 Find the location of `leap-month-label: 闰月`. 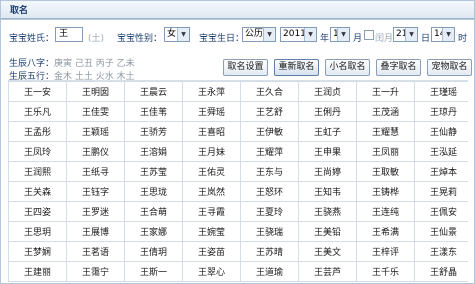

leap-month-label: 闰月 is located at coordinates (384, 39).